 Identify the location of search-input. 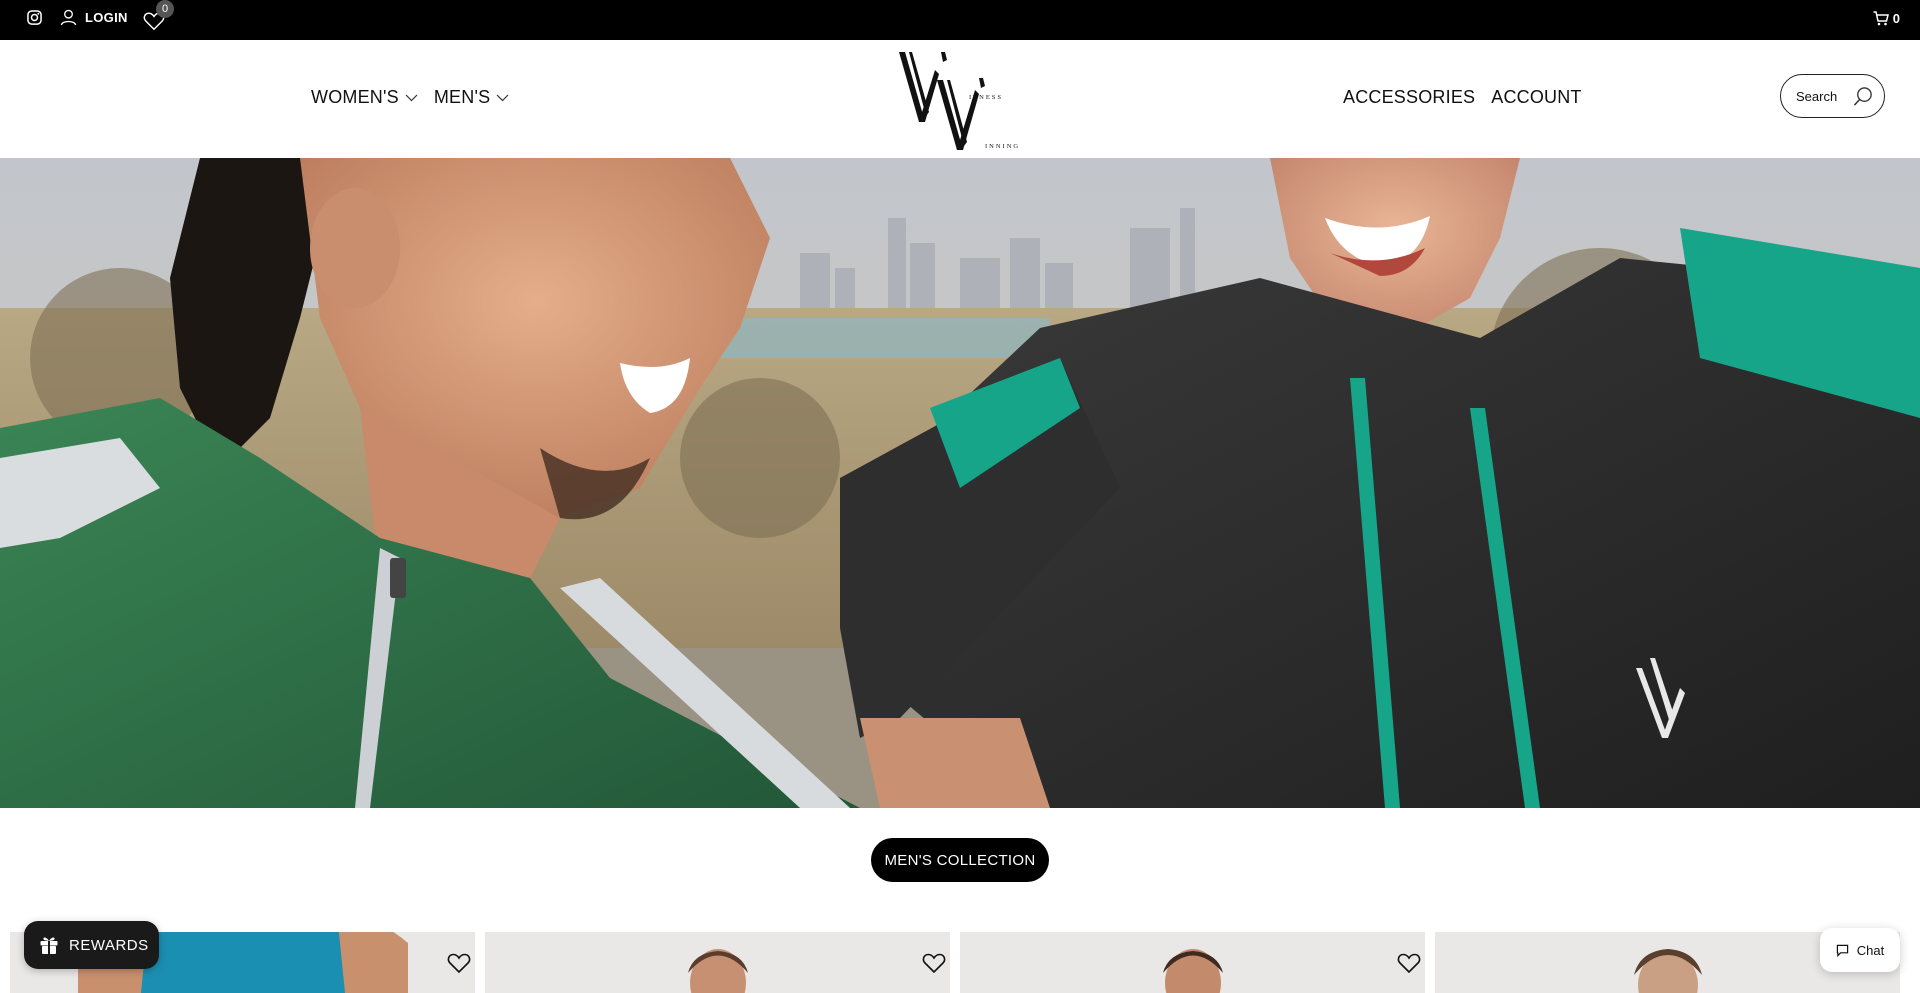
(1826, 96).